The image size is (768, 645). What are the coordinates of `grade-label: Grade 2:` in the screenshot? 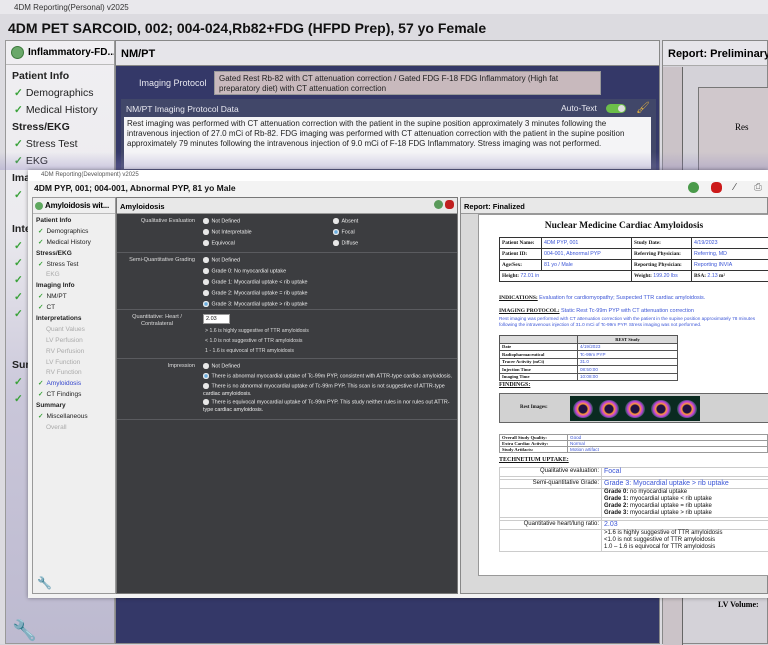 It's located at (616, 506).